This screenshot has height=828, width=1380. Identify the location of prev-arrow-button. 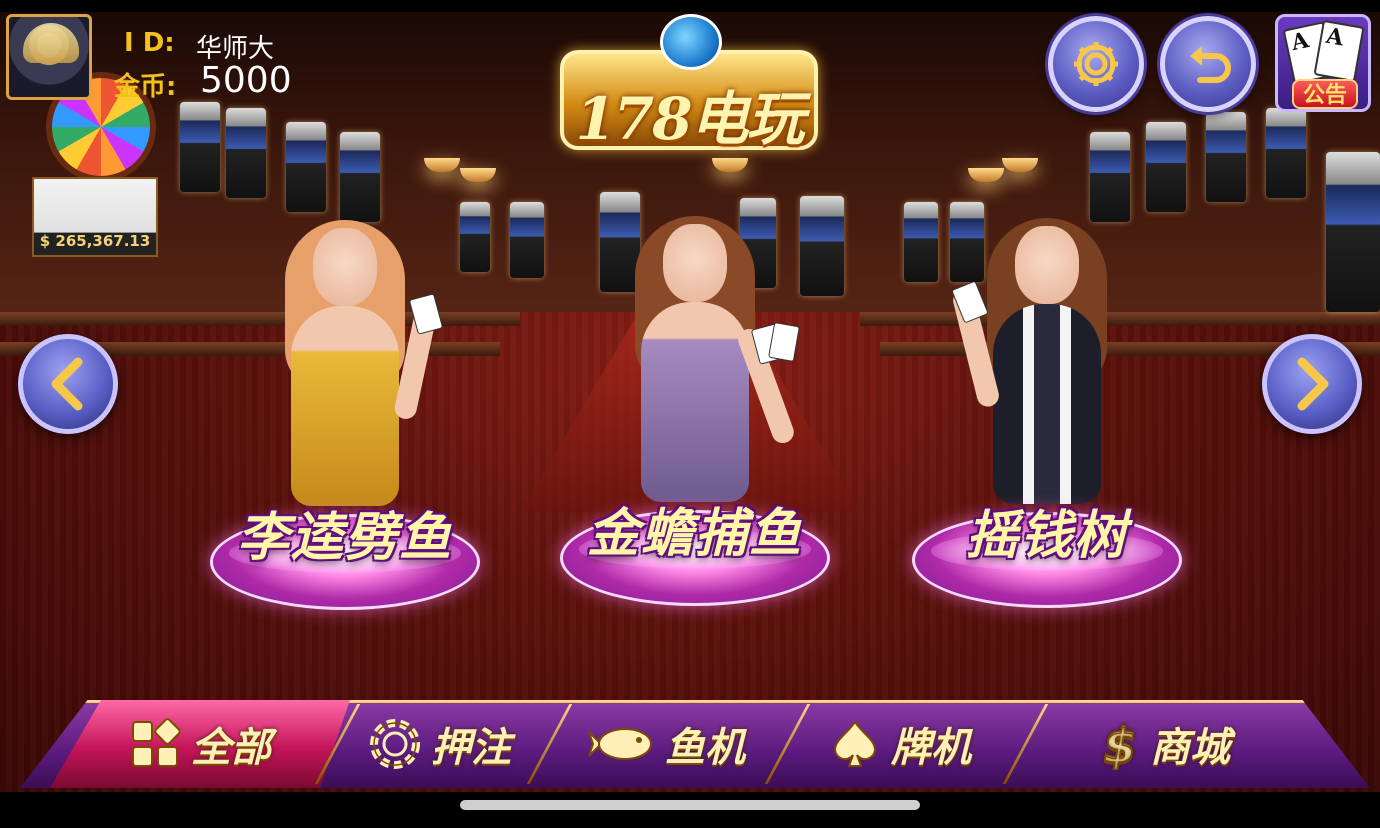
(68, 384).